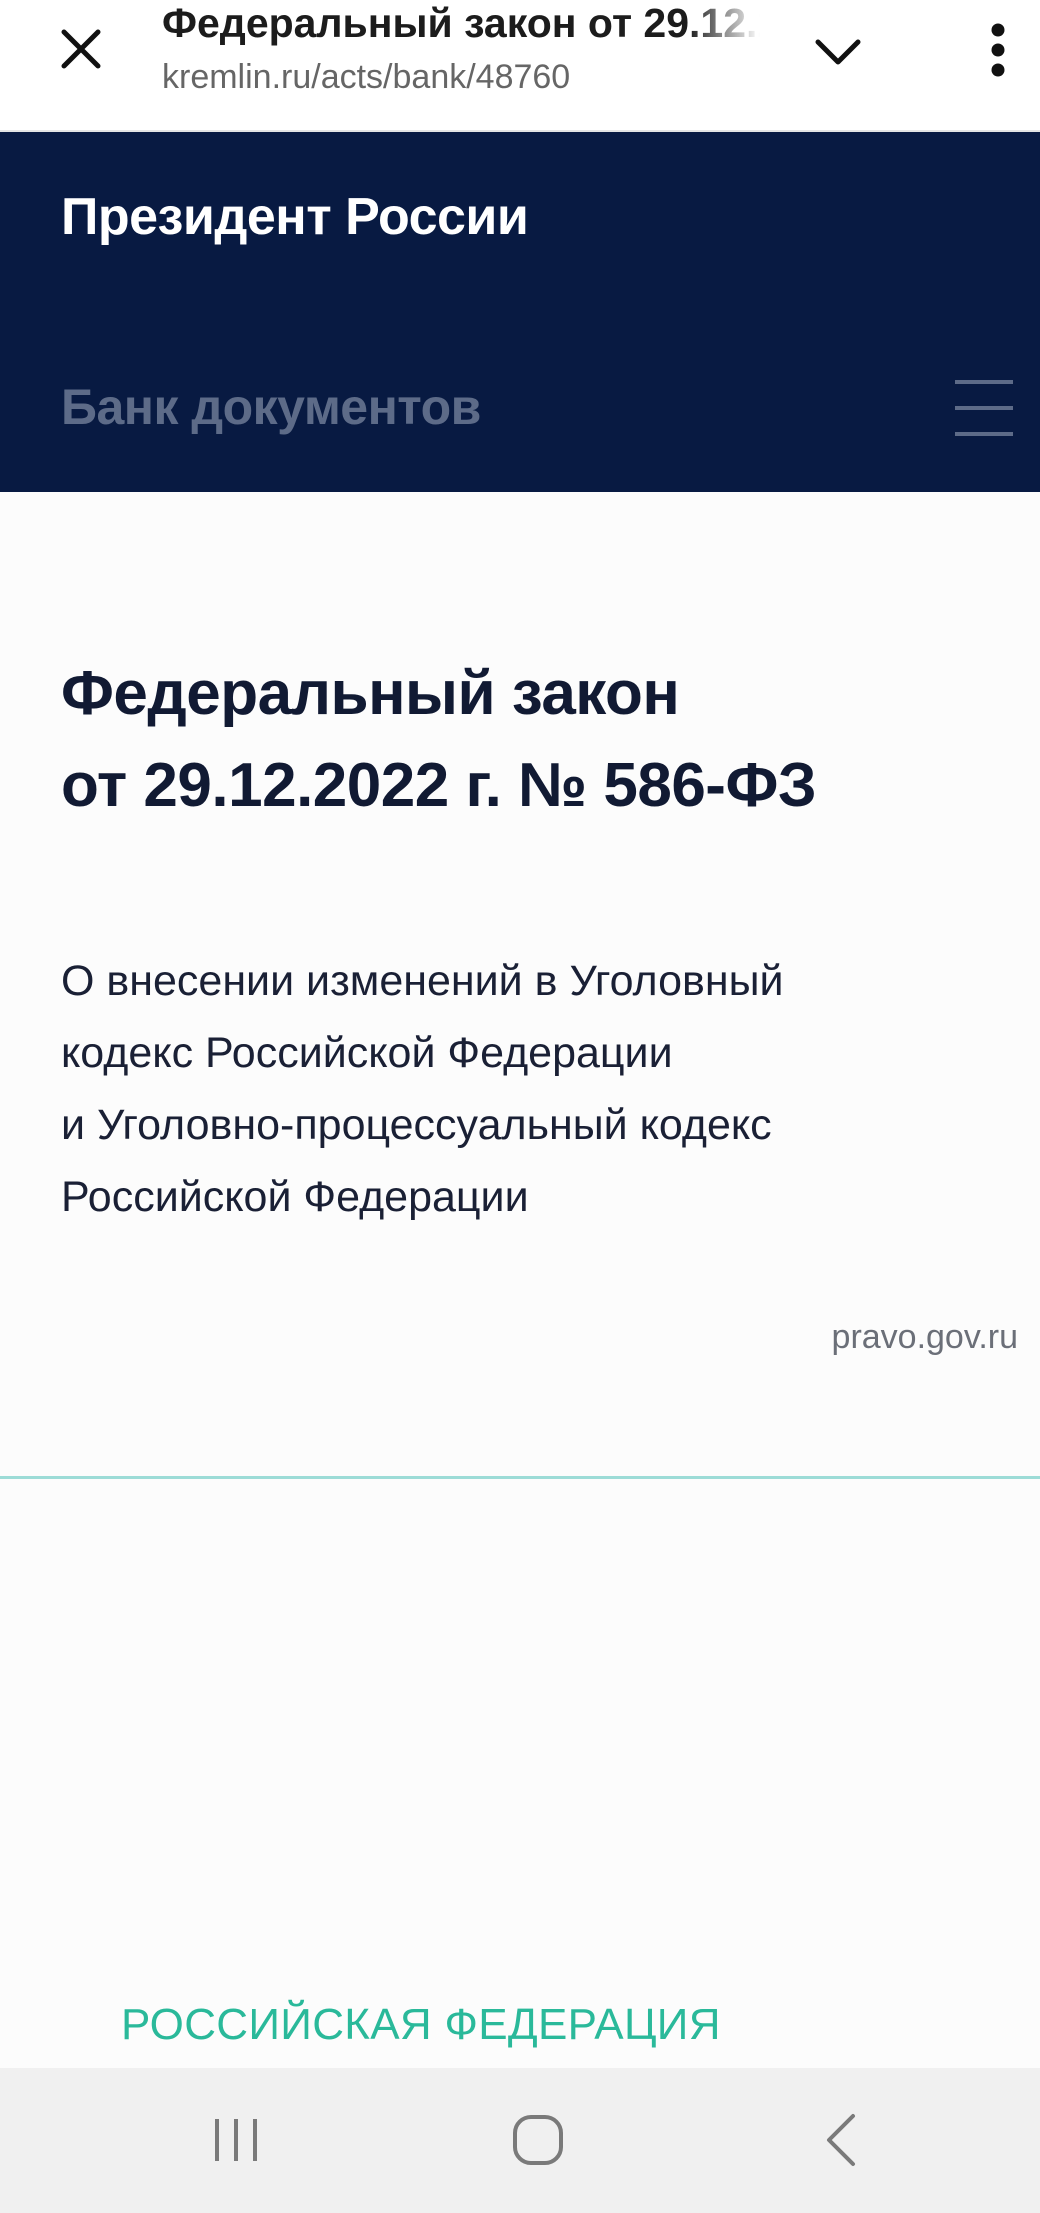 The image size is (1040, 2213). What do you see at coordinates (370, 693) in the screenshot?
I see `document-title-line: Федеральный закон` at bounding box center [370, 693].